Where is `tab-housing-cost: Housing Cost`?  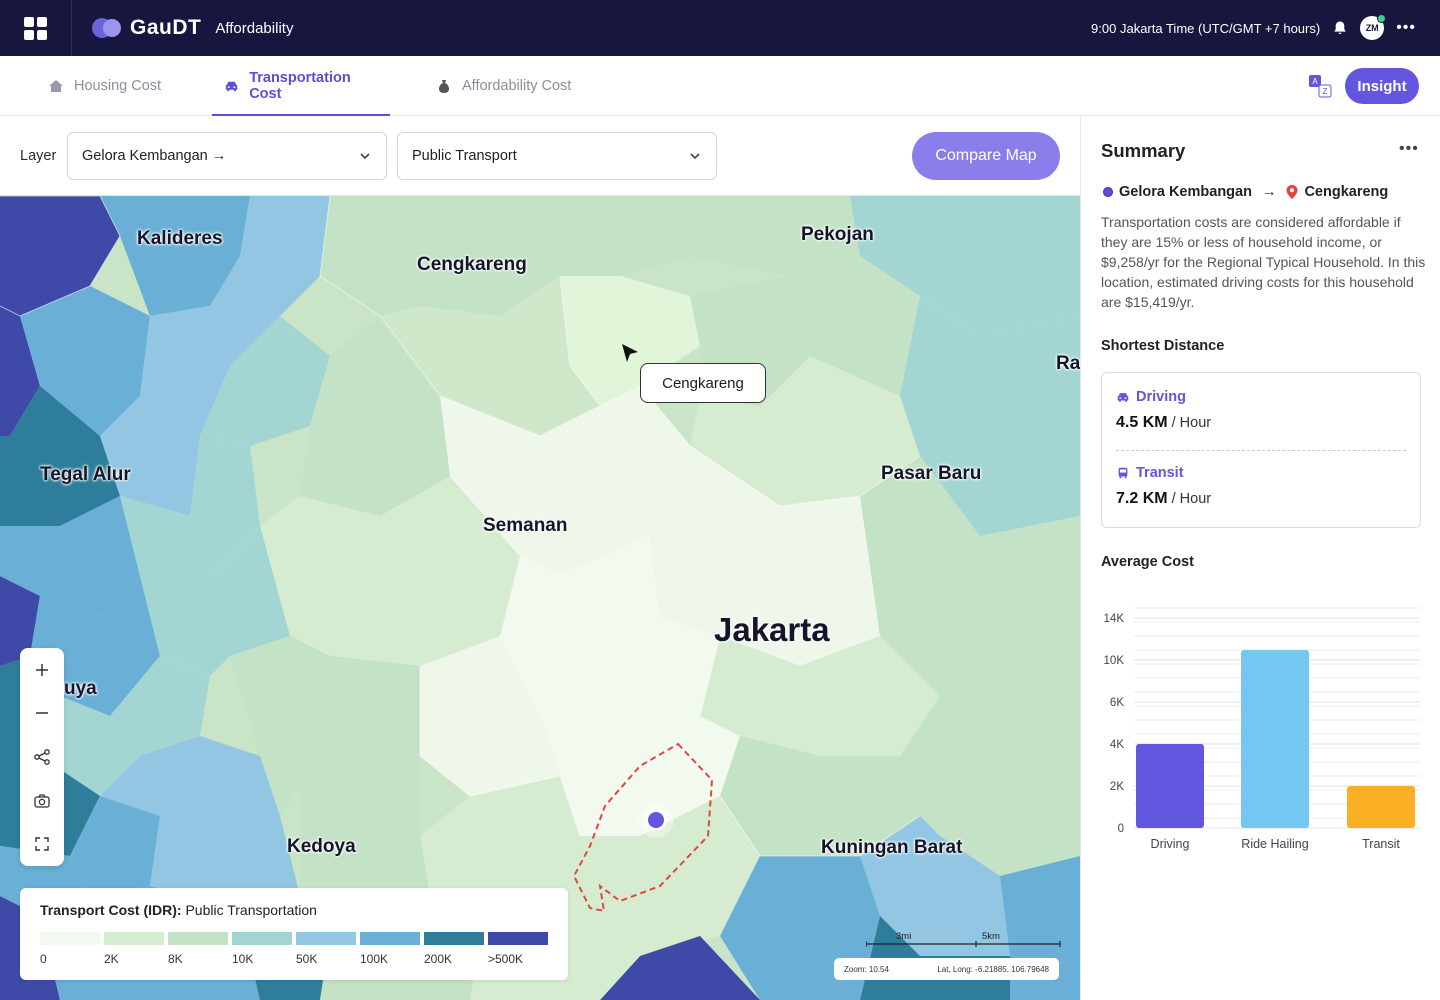
tab-housing-cost: Housing Cost is located at coordinates (104, 86).